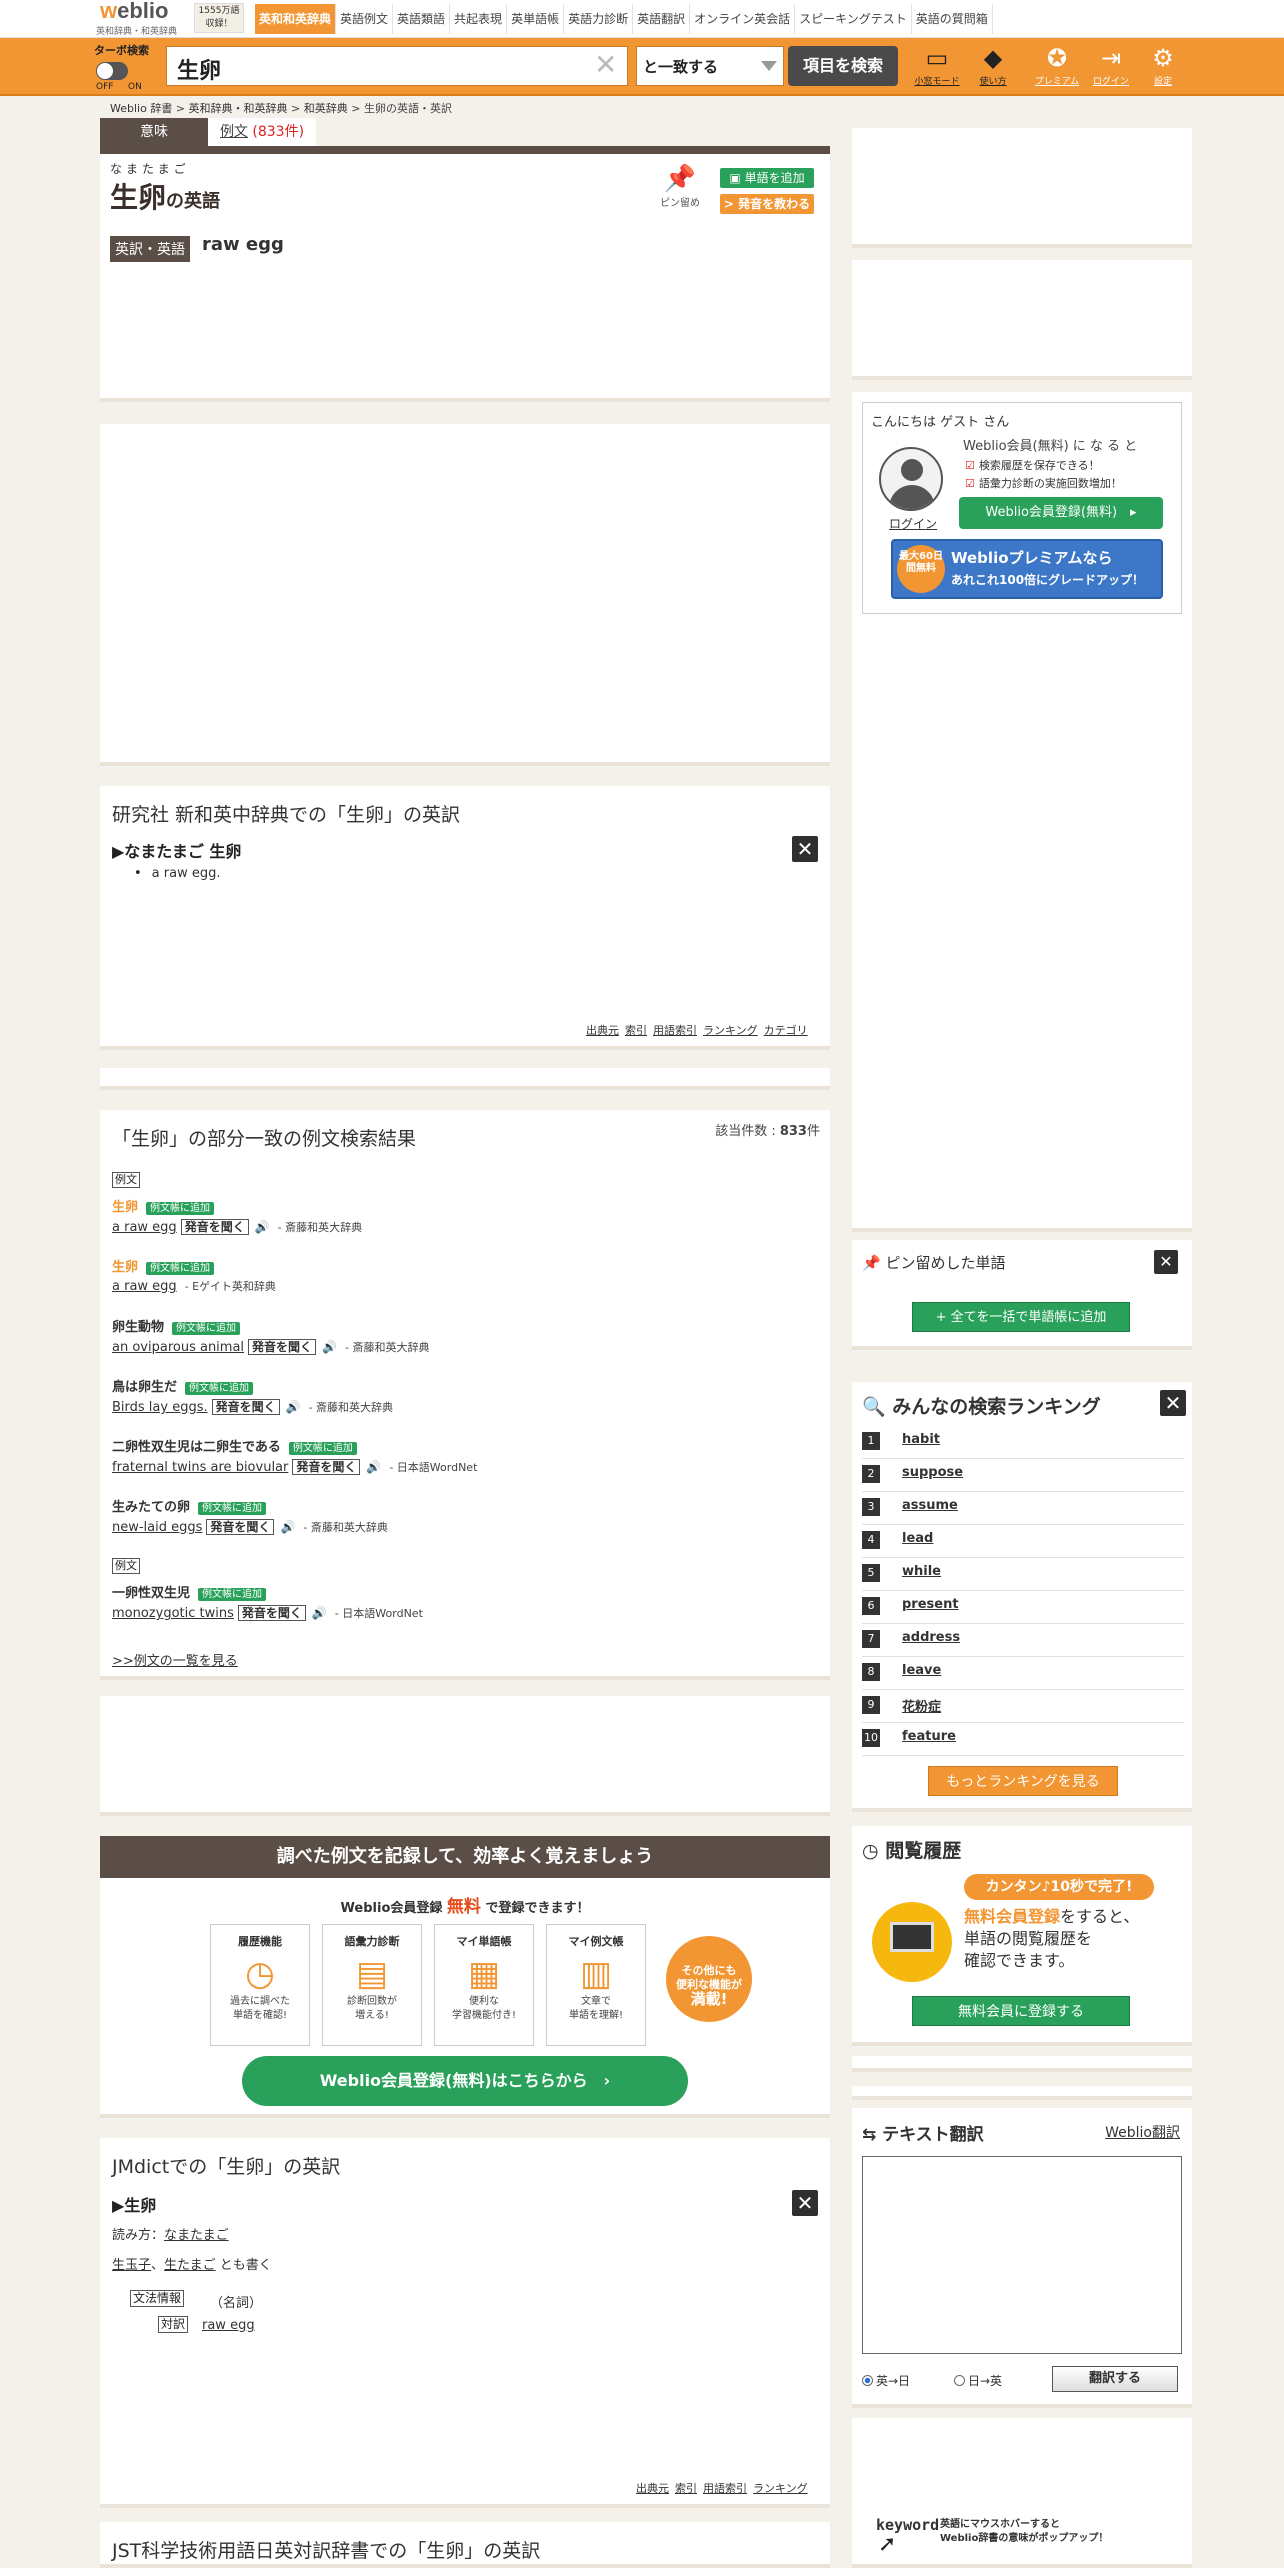  Describe the element at coordinates (605, 65) in the screenshot. I see `clear-icon: ✕` at that location.